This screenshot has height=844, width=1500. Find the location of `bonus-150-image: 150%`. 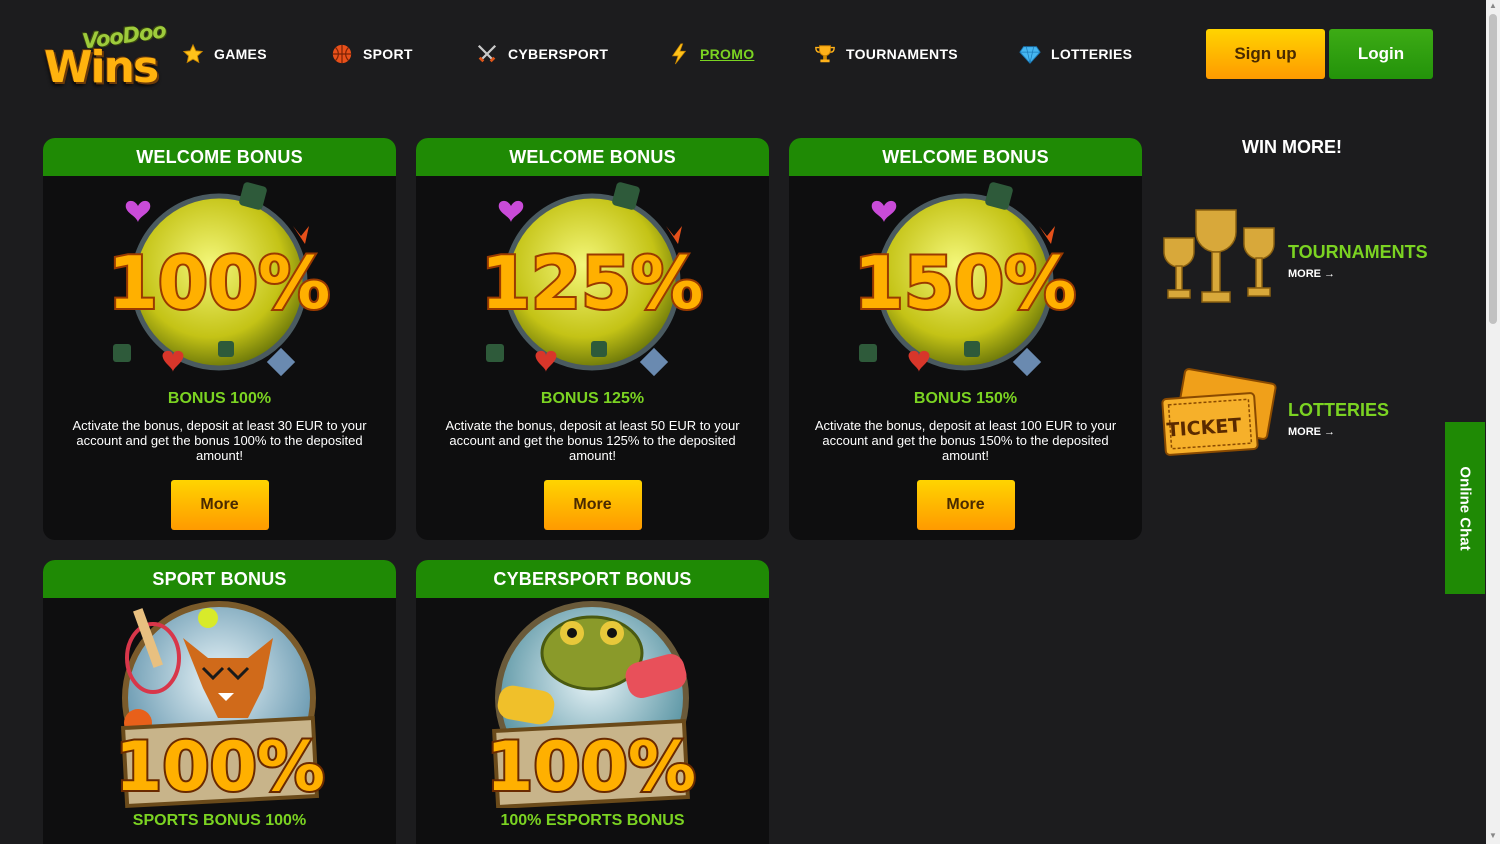

bonus-150-image: 150% is located at coordinates (965, 281).